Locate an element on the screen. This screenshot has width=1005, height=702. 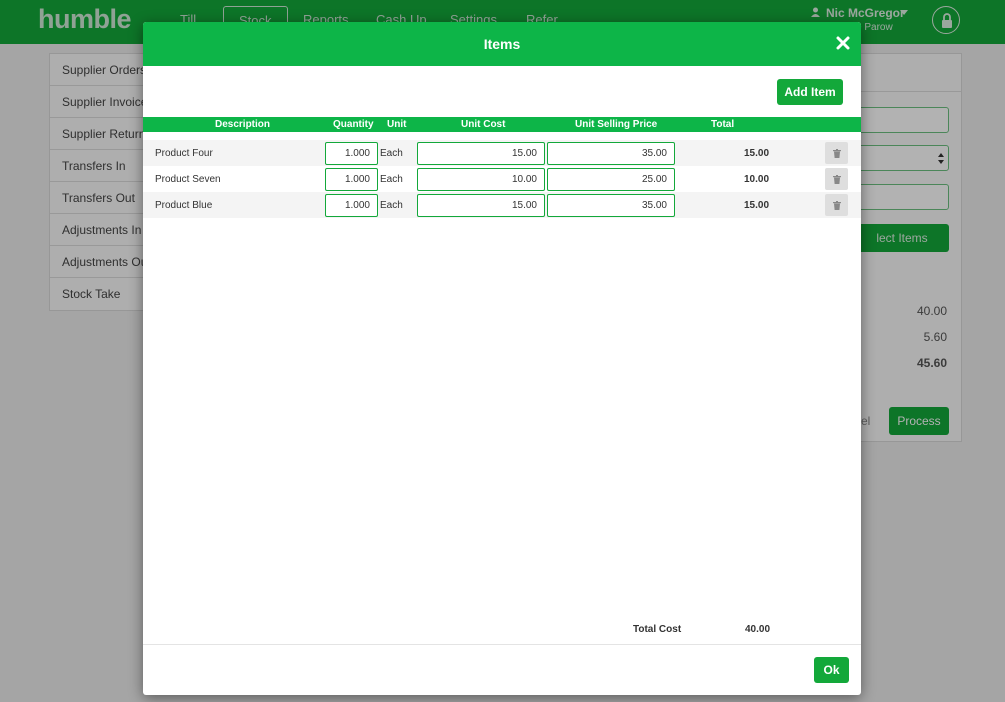
column-header-unit-cost: Unit Cost is located at coordinates (483, 124).